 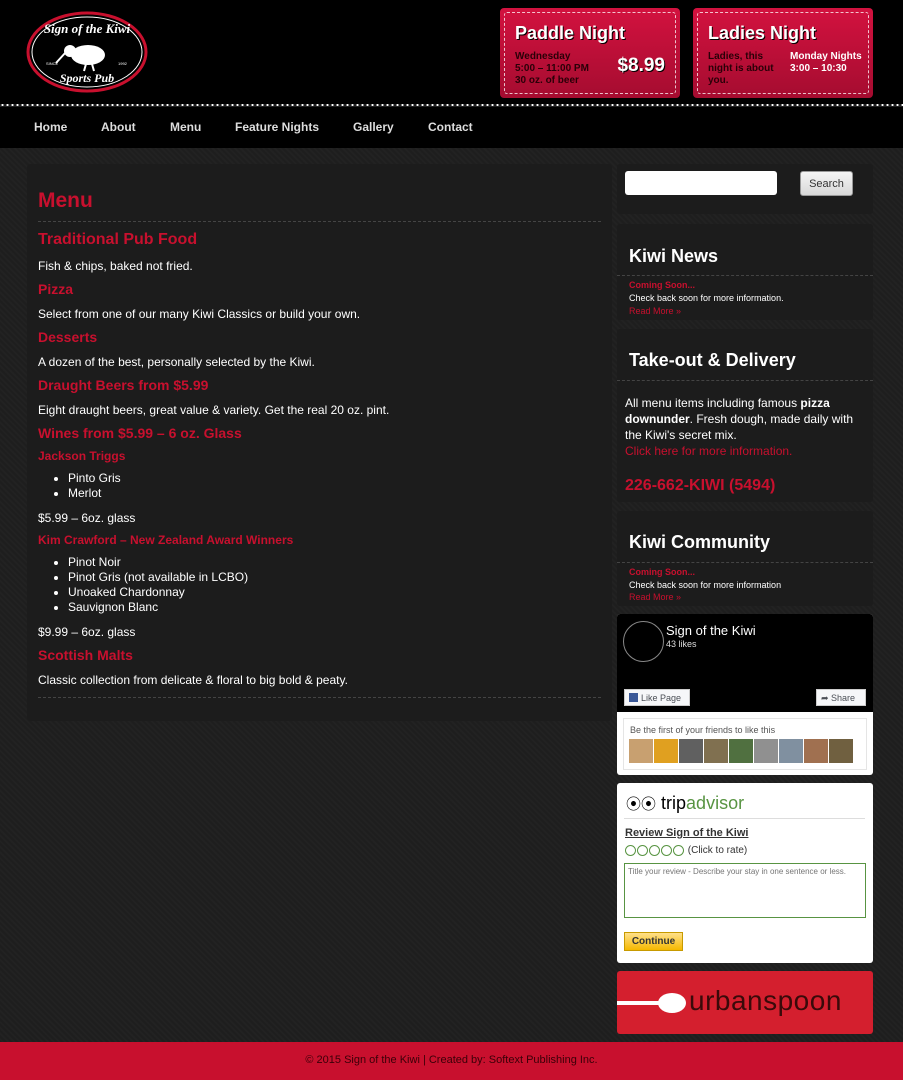 What do you see at coordinates (686, 833) in the screenshot?
I see `review-link: Review Sign of the Kiwi` at bounding box center [686, 833].